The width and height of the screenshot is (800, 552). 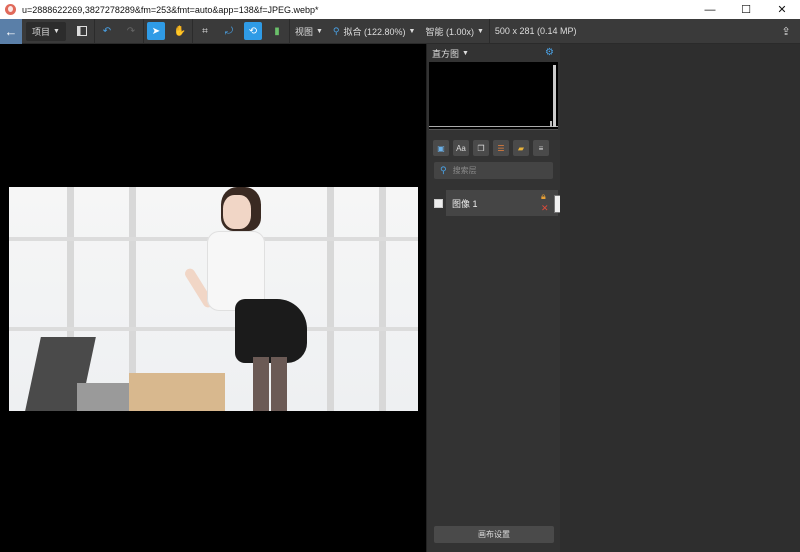 I want to click on panel-icon, so click(x=82, y=31).